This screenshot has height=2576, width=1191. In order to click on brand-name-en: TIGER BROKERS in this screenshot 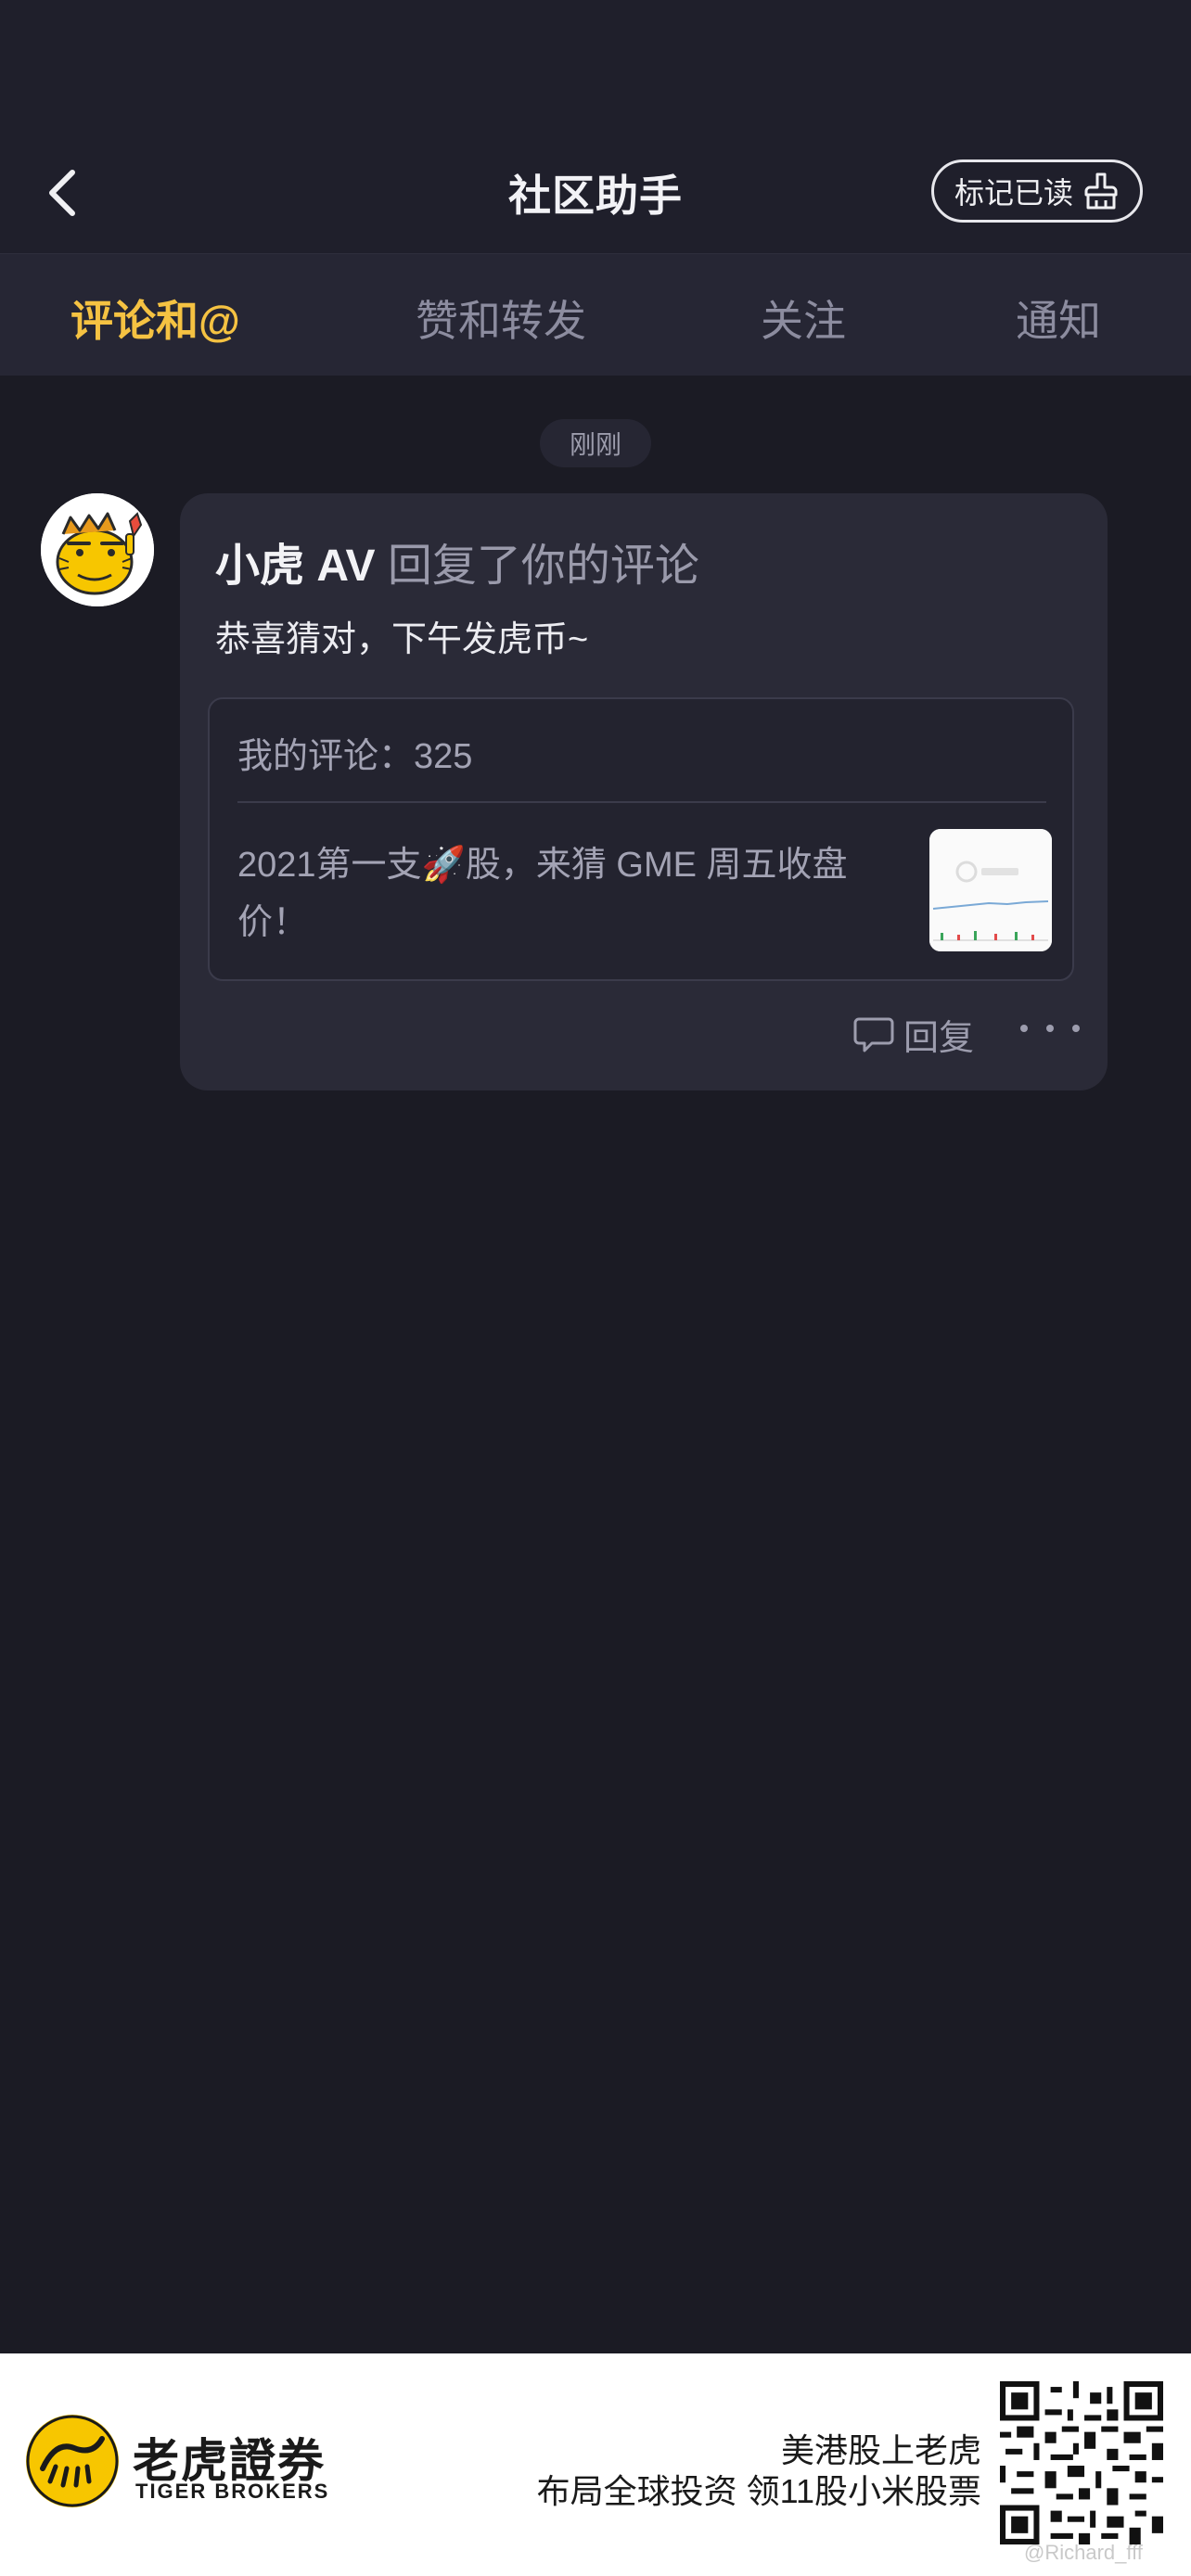, I will do `click(232, 2491)`.